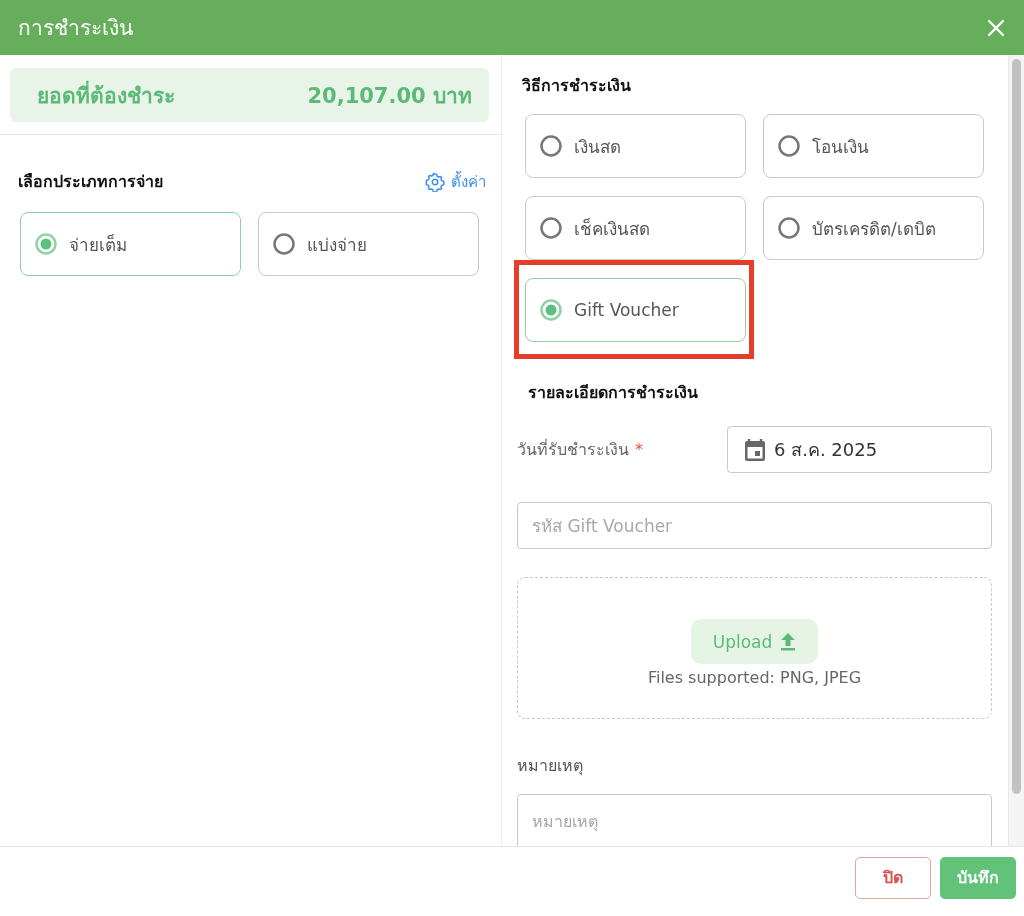 The image size is (1024, 916). I want to click on radio-option: Gift Voucher, so click(635, 310).